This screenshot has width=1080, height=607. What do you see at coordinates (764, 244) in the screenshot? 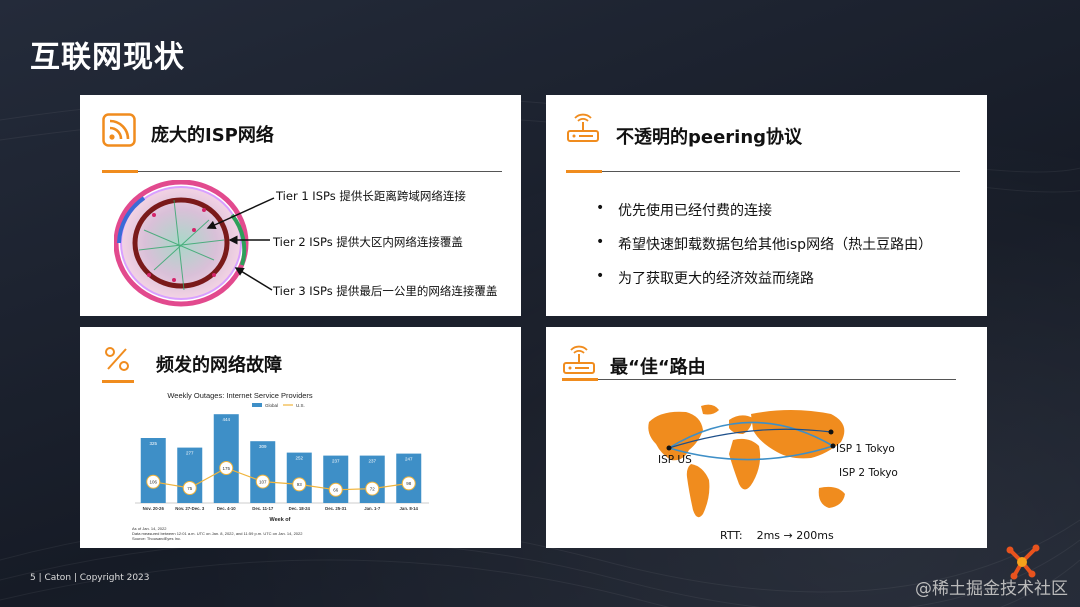
I see `list-item: 希望快速卸载数据包给其他isp网络（热土豆路由）` at bounding box center [764, 244].